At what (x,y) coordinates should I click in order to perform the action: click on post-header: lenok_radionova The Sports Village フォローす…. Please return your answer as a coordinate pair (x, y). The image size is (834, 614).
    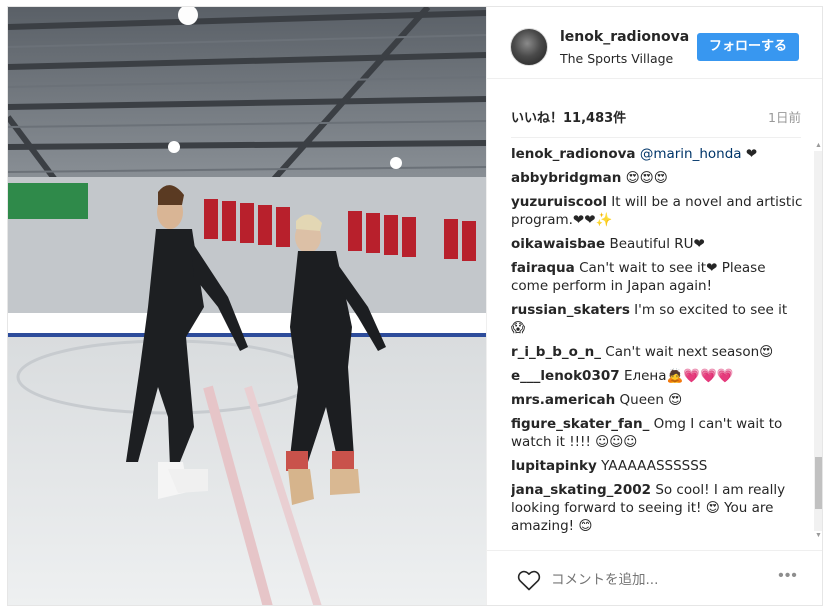
    Looking at the image, I should click on (654, 43).